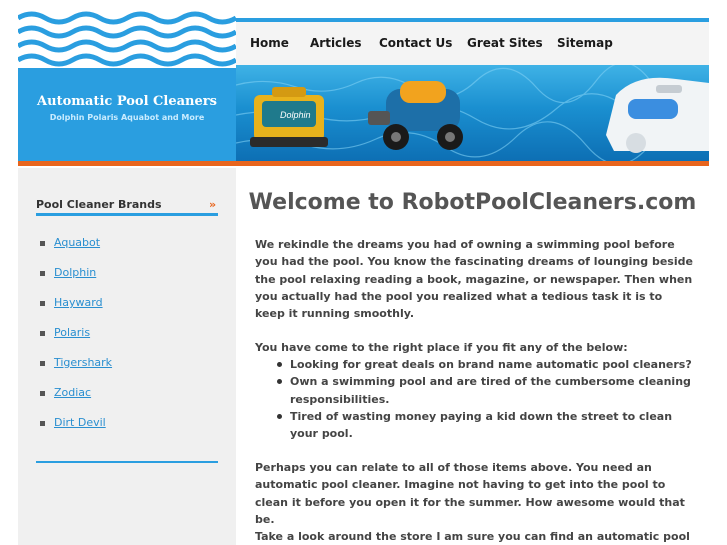  What do you see at coordinates (505, 43) in the screenshot?
I see `nav-great-sites: Great Sites` at bounding box center [505, 43].